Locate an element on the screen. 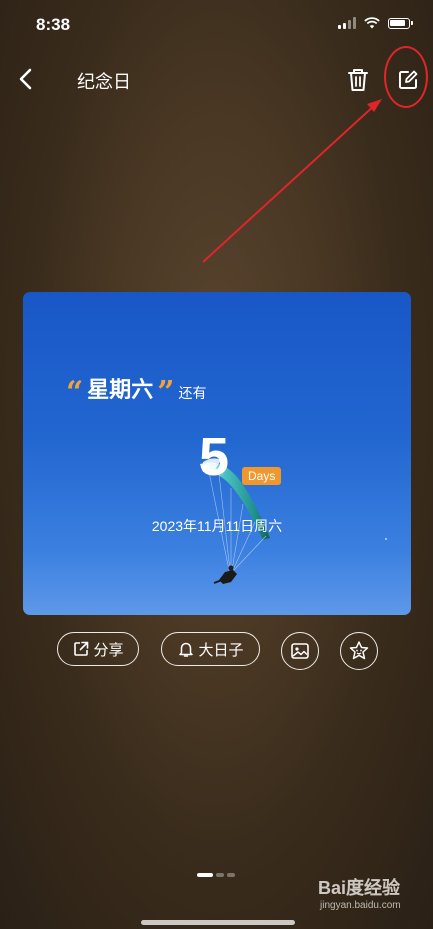  days-badge: Days is located at coordinates (262, 476).